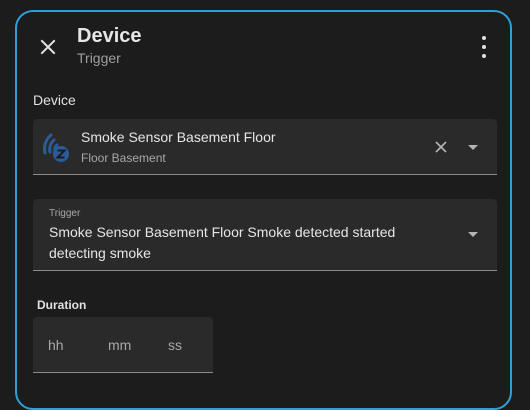 This screenshot has width=530, height=410. Describe the element at coordinates (123, 158) in the screenshot. I see `device-area: Floor Basement` at that location.